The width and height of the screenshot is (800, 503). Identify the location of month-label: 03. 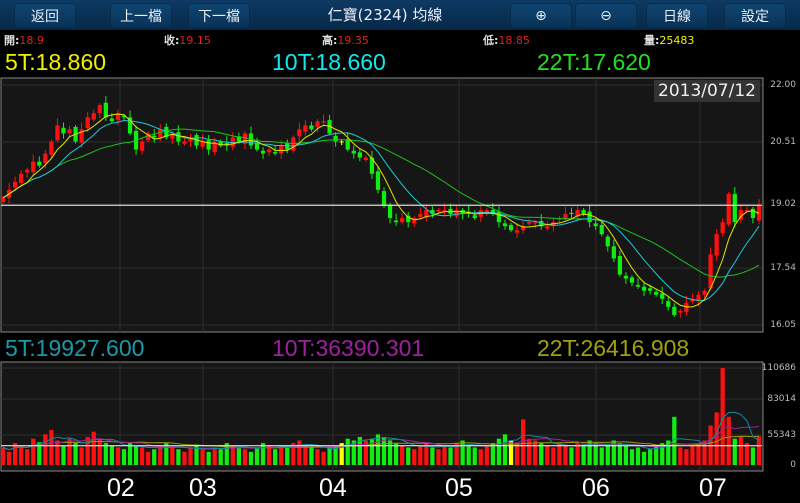
(203, 488).